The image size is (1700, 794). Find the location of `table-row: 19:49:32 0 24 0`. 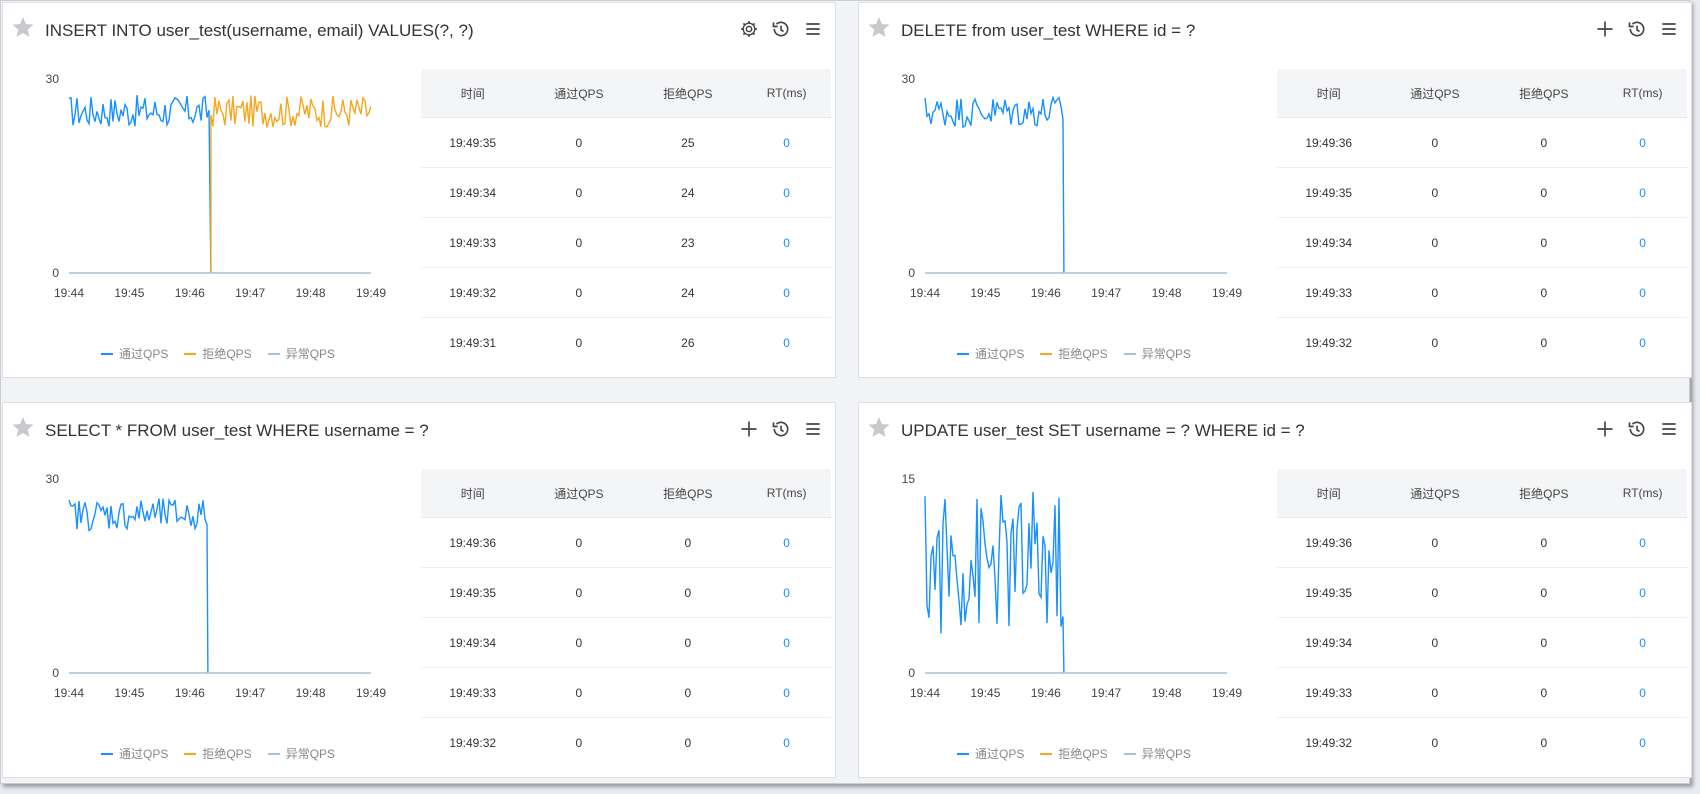

table-row: 19:49:32 0 24 0 is located at coordinates (626, 292).